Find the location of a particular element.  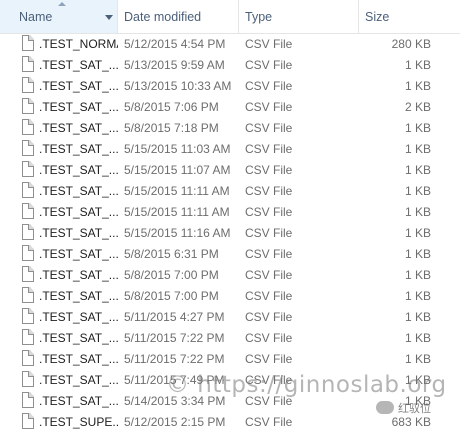

file-size: 2 KB is located at coordinates (417, 107).